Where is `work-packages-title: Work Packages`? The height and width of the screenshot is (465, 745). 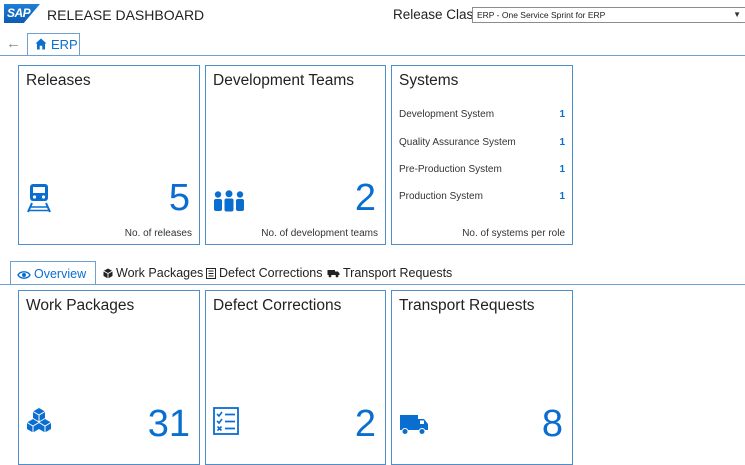 work-packages-title: Work Packages is located at coordinates (80, 305).